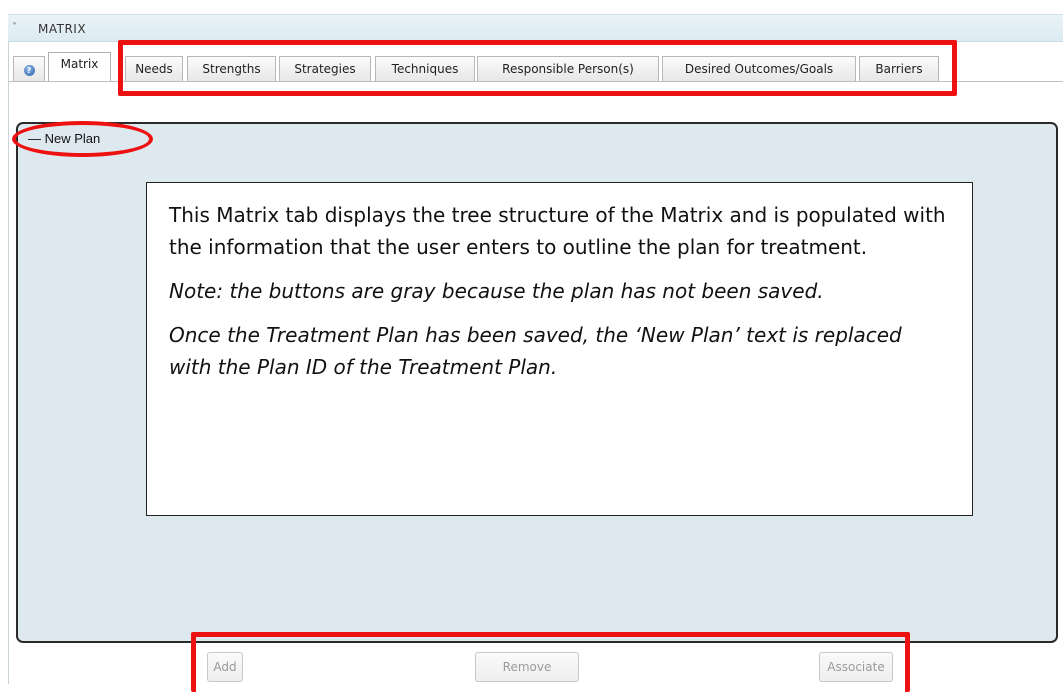 This screenshot has width=1063, height=692. Describe the element at coordinates (531, 7) in the screenshot. I see `top-strip` at that location.